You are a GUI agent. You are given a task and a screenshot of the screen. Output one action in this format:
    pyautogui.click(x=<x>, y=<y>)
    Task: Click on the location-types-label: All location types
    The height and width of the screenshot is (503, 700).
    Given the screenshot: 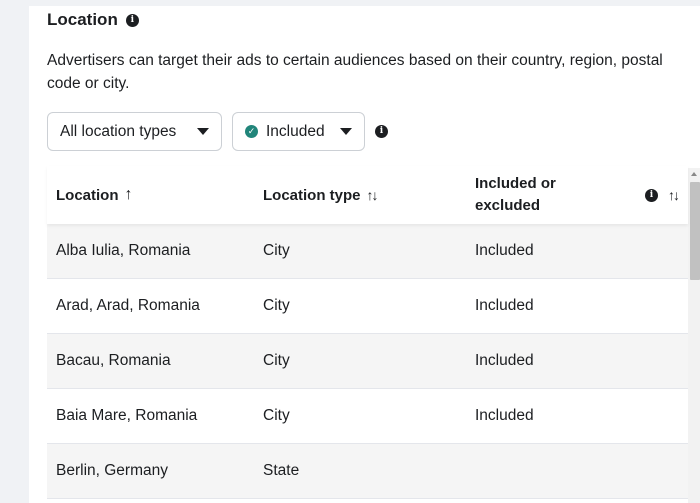 What is the action you would take?
    pyautogui.click(x=118, y=131)
    